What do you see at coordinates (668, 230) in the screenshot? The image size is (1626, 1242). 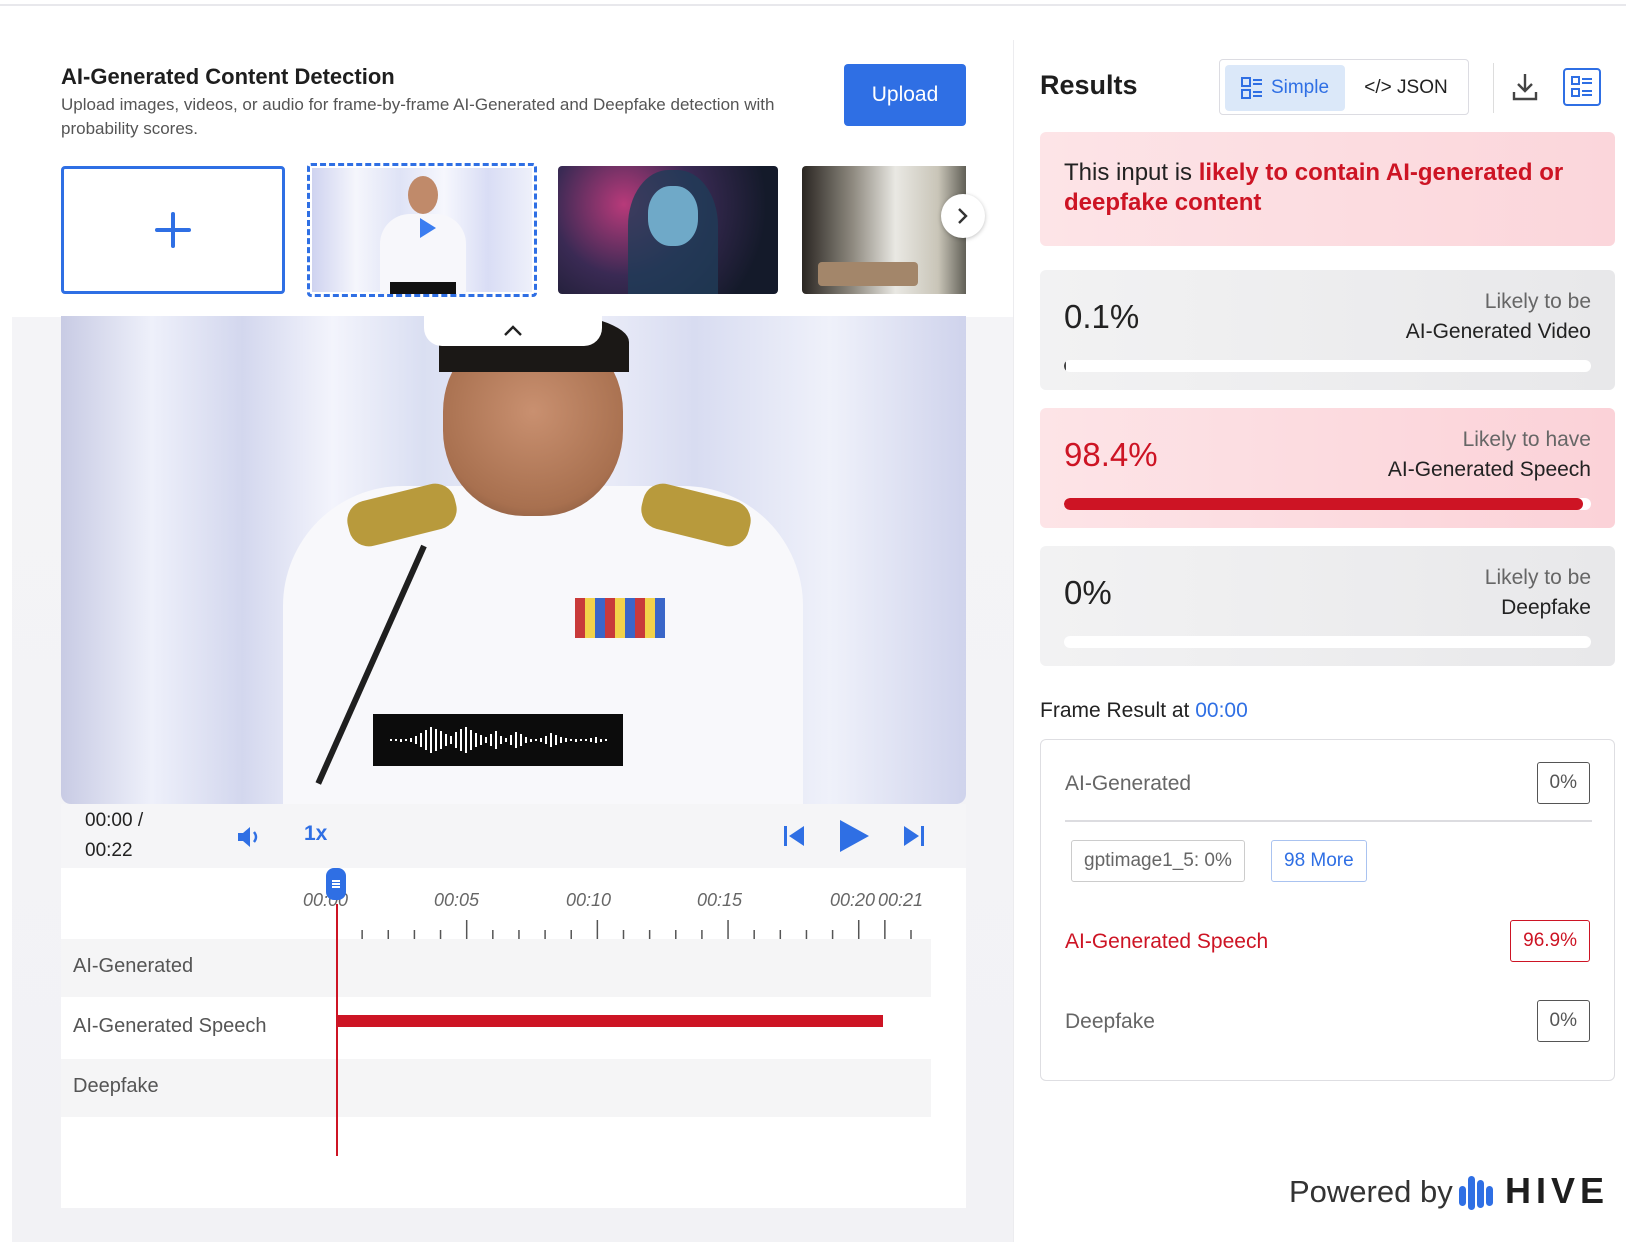 I see `thumbnail-cyberpunk-woman` at bounding box center [668, 230].